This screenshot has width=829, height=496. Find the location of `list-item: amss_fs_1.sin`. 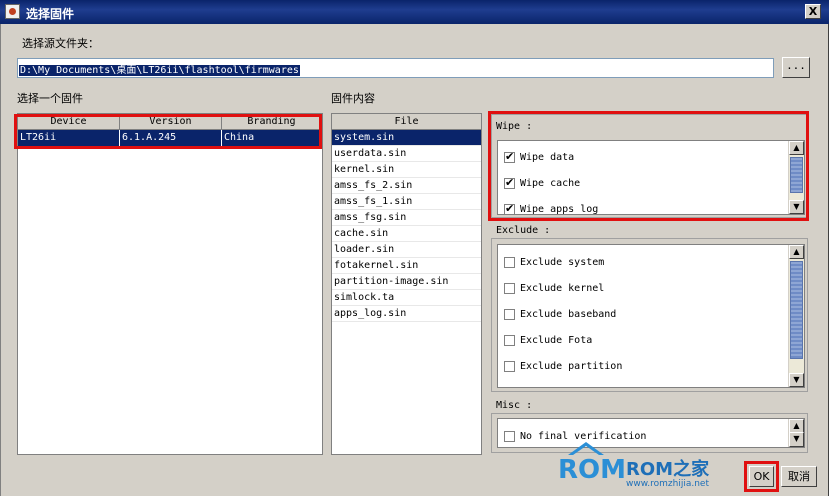

list-item: amss_fs_1.sin is located at coordinates (406, 202).